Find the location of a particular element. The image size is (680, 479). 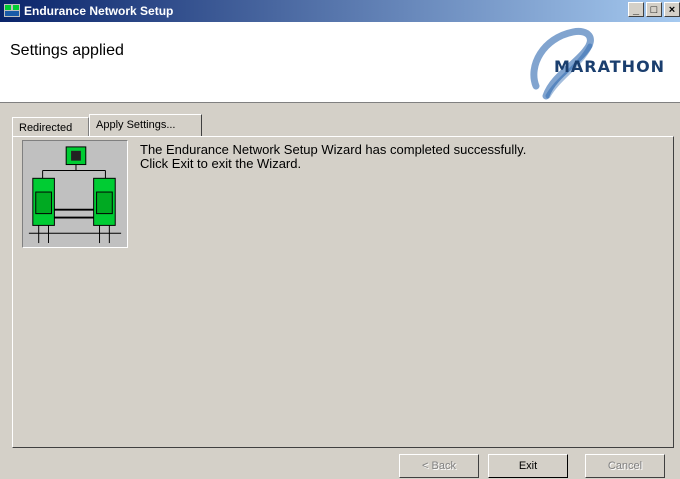

cancel-button: Cancel is located at coordinates (625, 466).